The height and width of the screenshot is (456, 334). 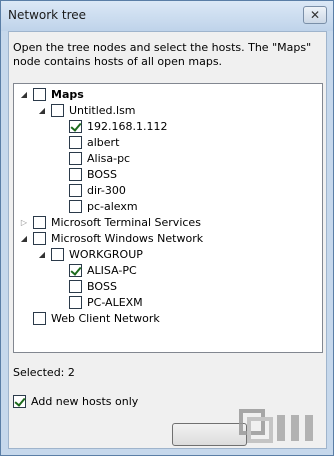 I want to click on window-title: Network tree, so click(x=47, y=15).